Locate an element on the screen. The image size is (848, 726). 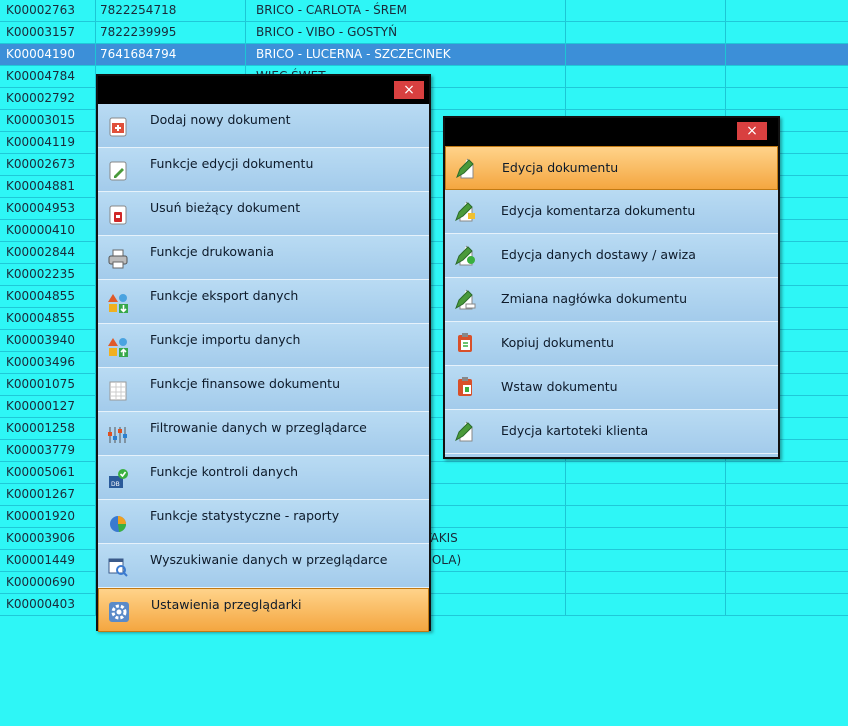
menu-item-label: Funkcje drukowania is located at coordinates (212, 251).